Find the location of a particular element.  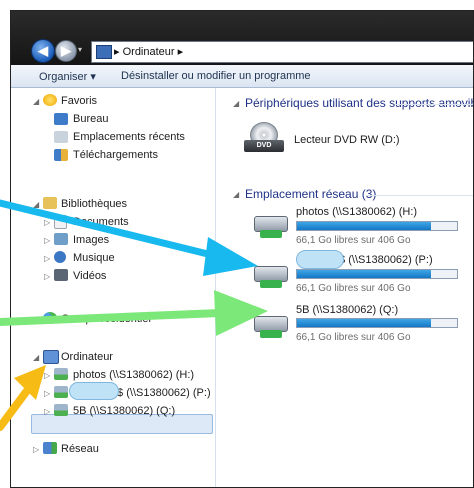

yellow-arrow is located at coordinates (23, 398).